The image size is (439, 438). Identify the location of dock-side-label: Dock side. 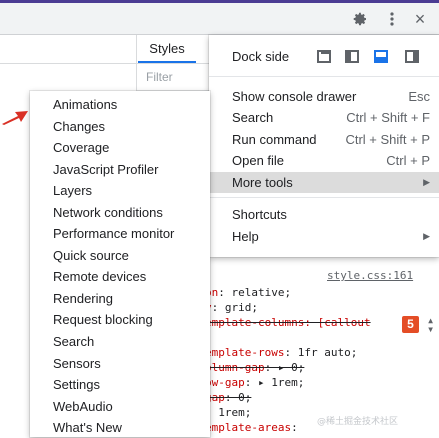
(261, 56).